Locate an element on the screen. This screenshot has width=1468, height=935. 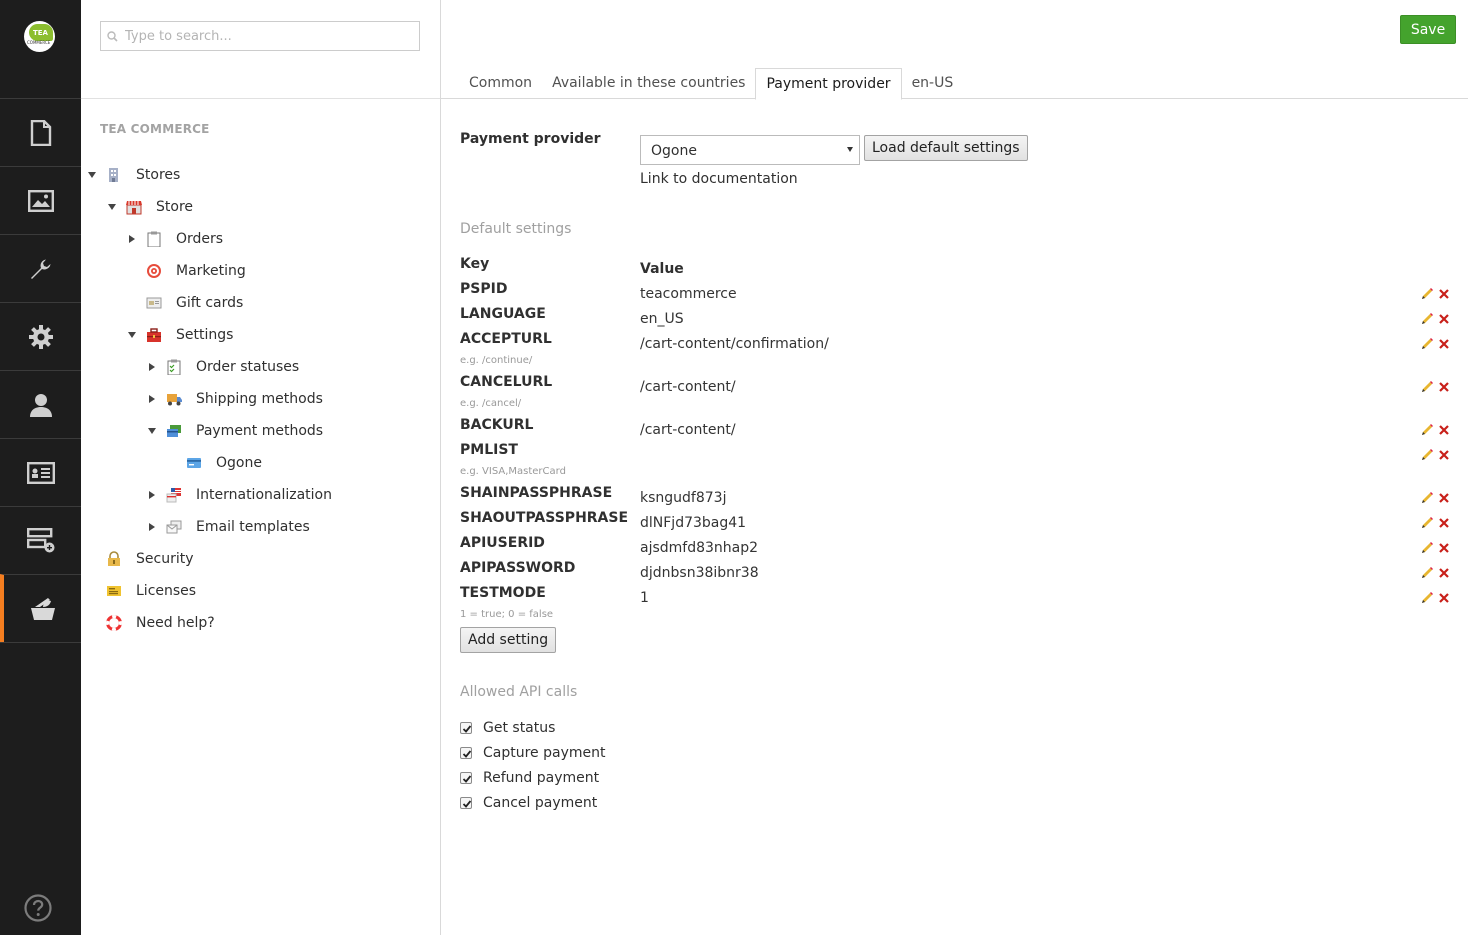
api-call-capture-payment: Capture payment is located at coordinates (532, 753).